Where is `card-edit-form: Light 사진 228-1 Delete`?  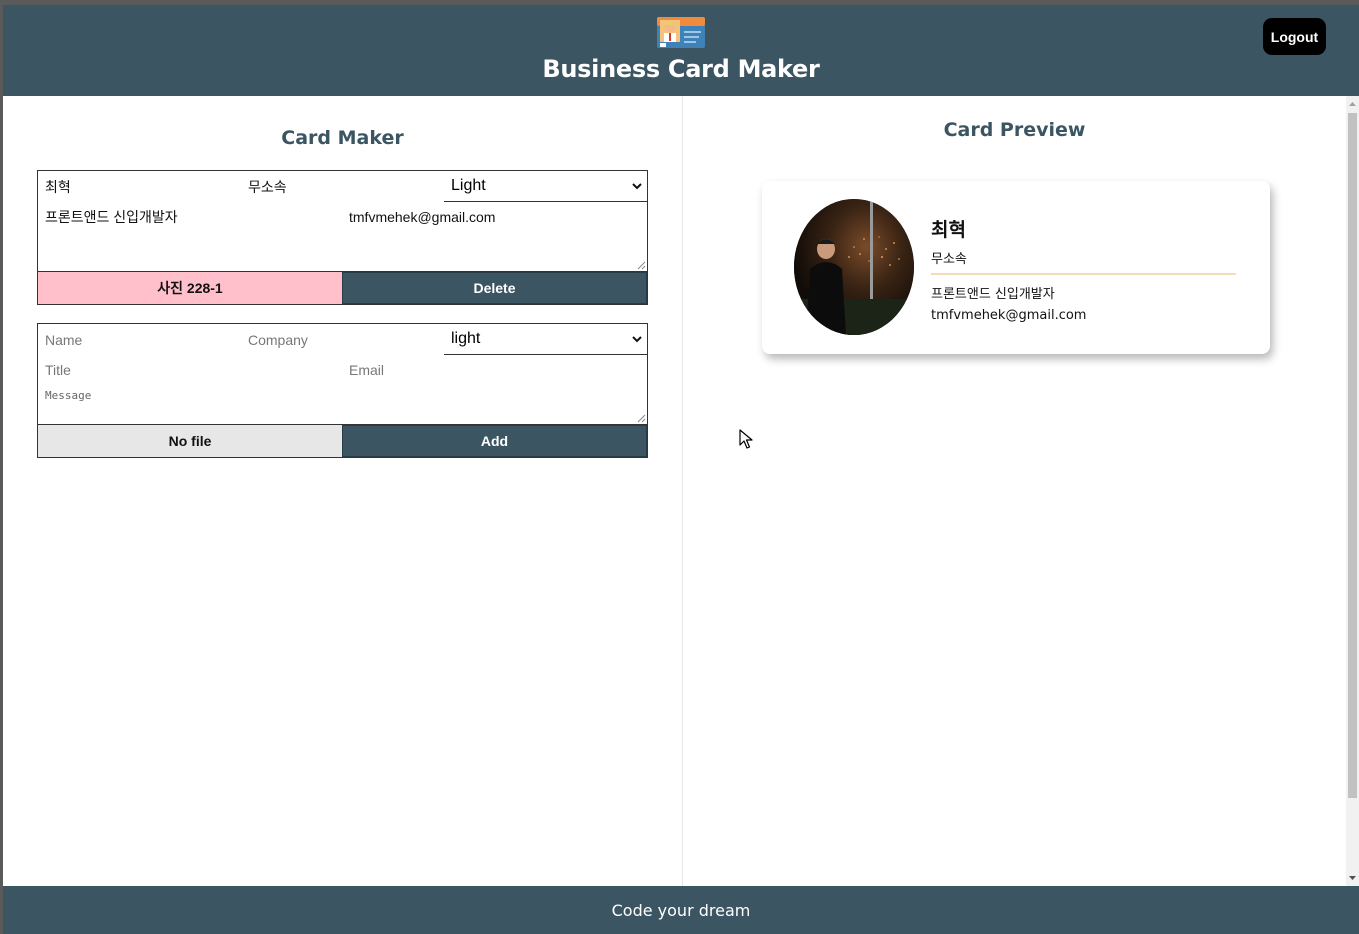
card-edit-form: Light 사진 228-1 Delete is located at coordinates (342, 237).